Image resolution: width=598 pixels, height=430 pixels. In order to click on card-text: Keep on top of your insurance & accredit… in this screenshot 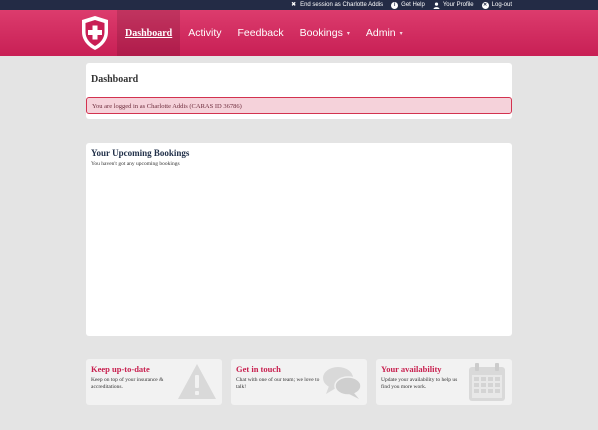, I will do `click(127, 384)`.